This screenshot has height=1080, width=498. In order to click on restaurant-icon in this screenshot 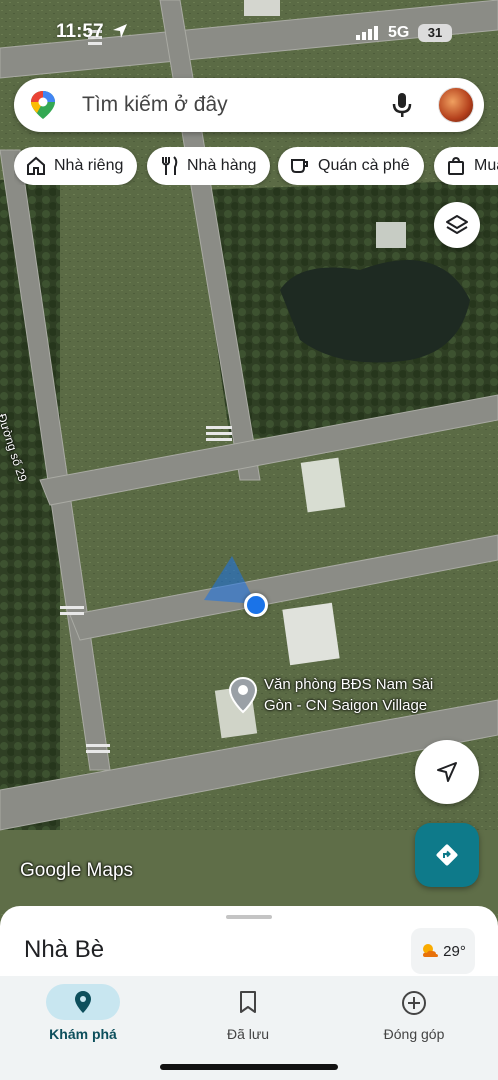, I will do `click(170, 165)`.